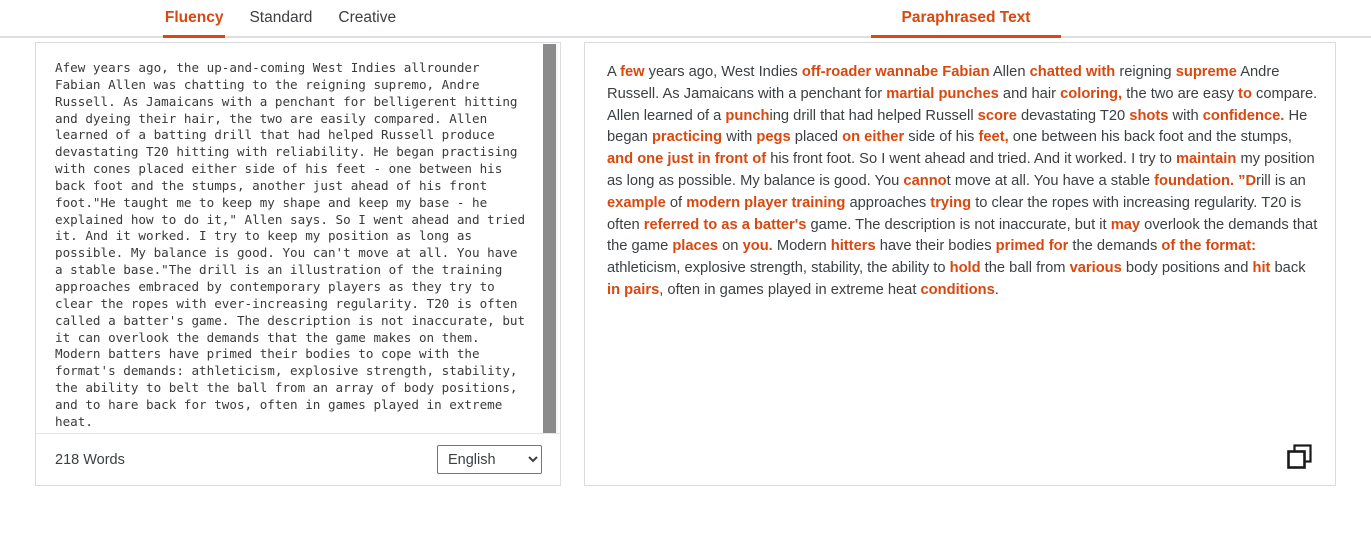 Image resolution: width=1371 pixels, height=557 pixels. What do you see at coordinates (1009, 72) in the screenshot?
I see `plain-text: Allen` at bounding box center [1009, 72].